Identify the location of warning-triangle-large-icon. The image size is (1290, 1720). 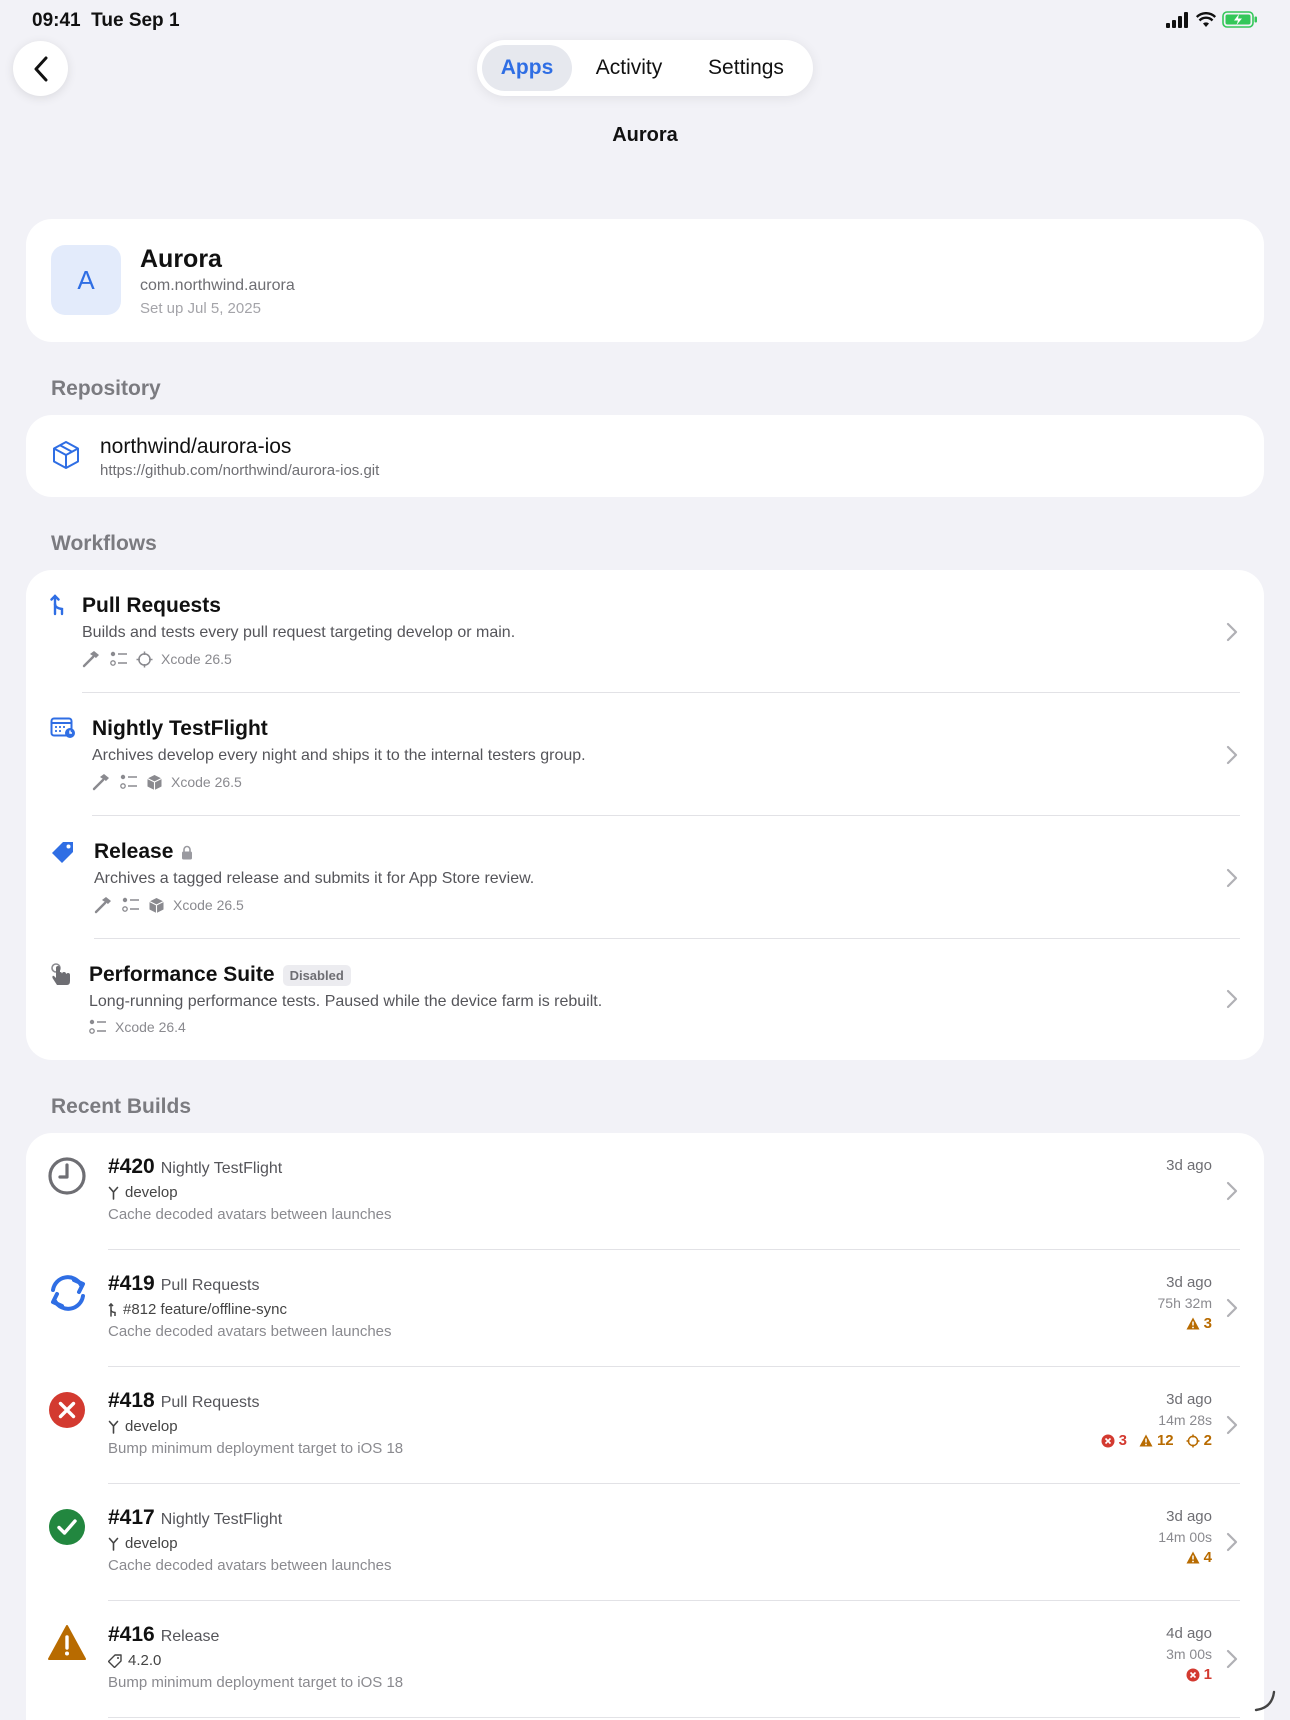
(67, 1642).